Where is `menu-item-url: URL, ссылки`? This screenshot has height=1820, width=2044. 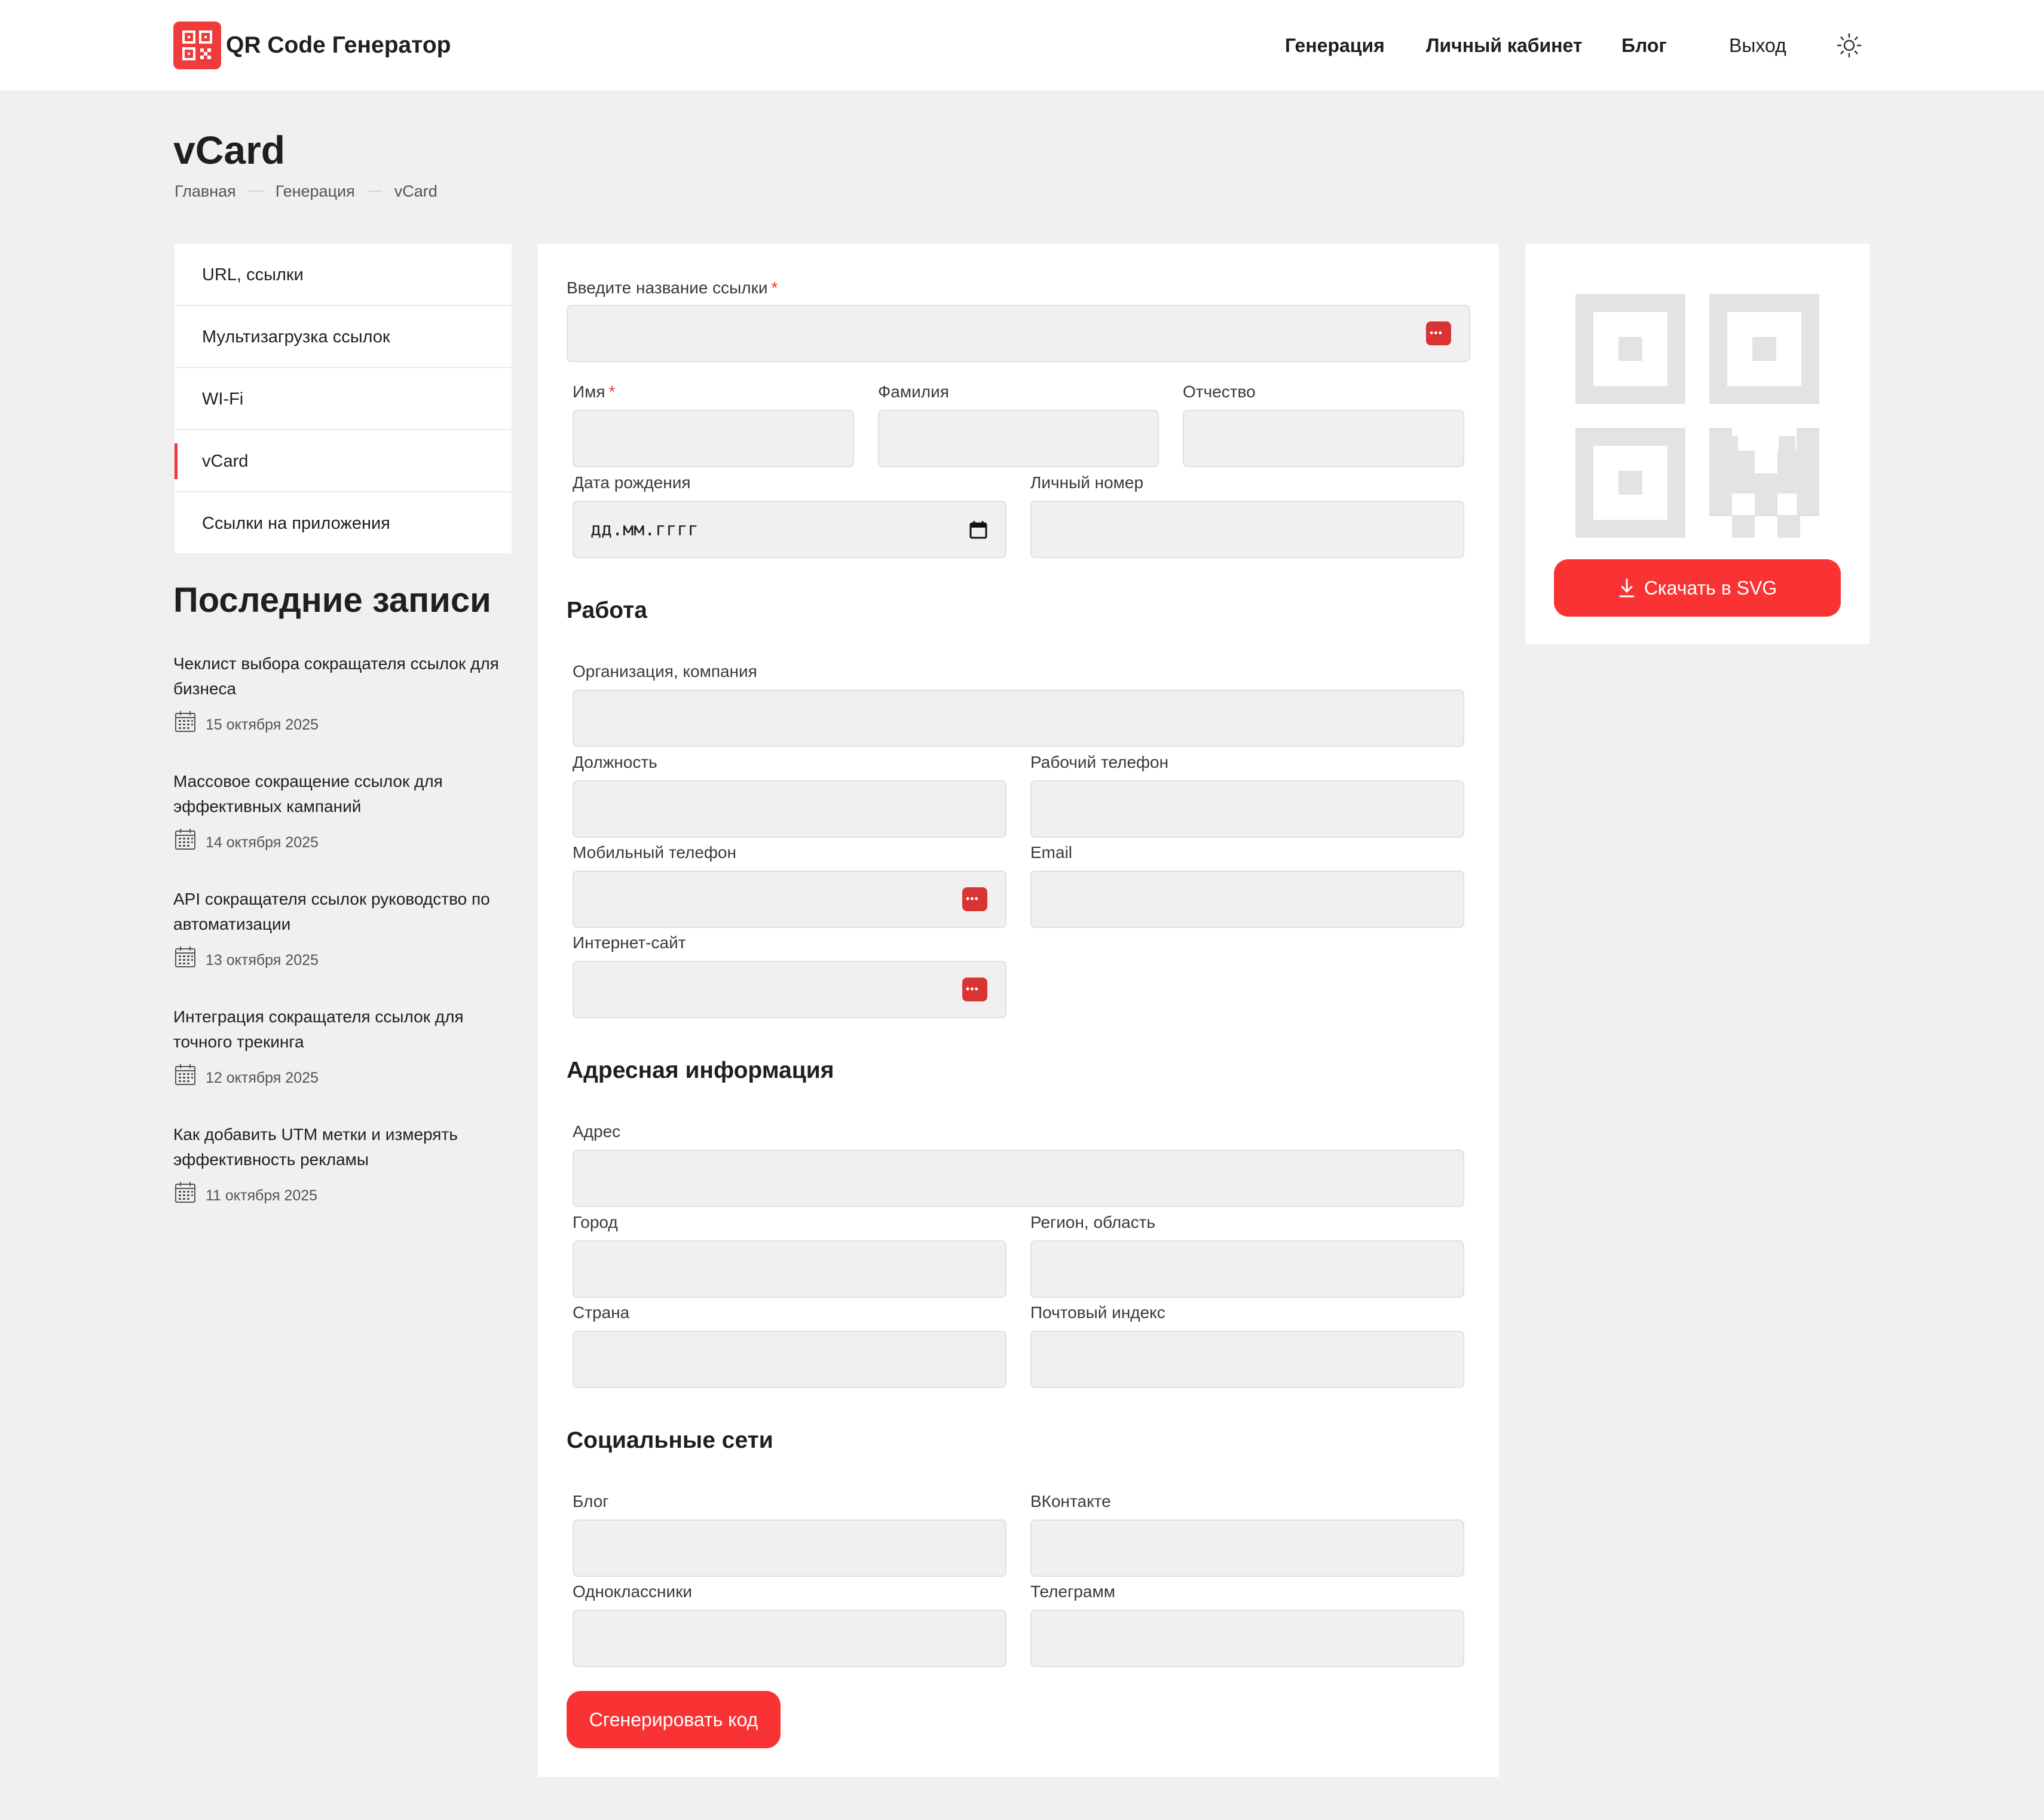 menu-item-url: URL, ссылки is located at coordinates (344, 275).